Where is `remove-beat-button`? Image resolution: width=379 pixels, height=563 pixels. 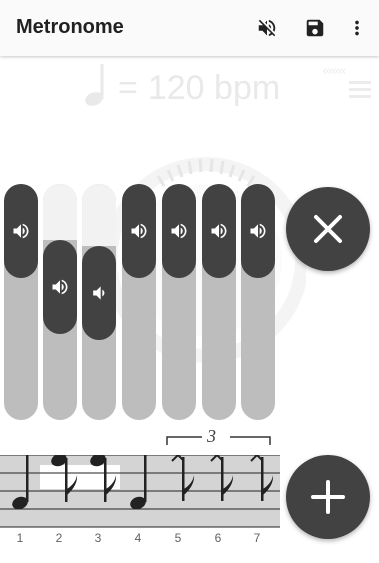
remove-beat-button is located at coordinates (328, 229).